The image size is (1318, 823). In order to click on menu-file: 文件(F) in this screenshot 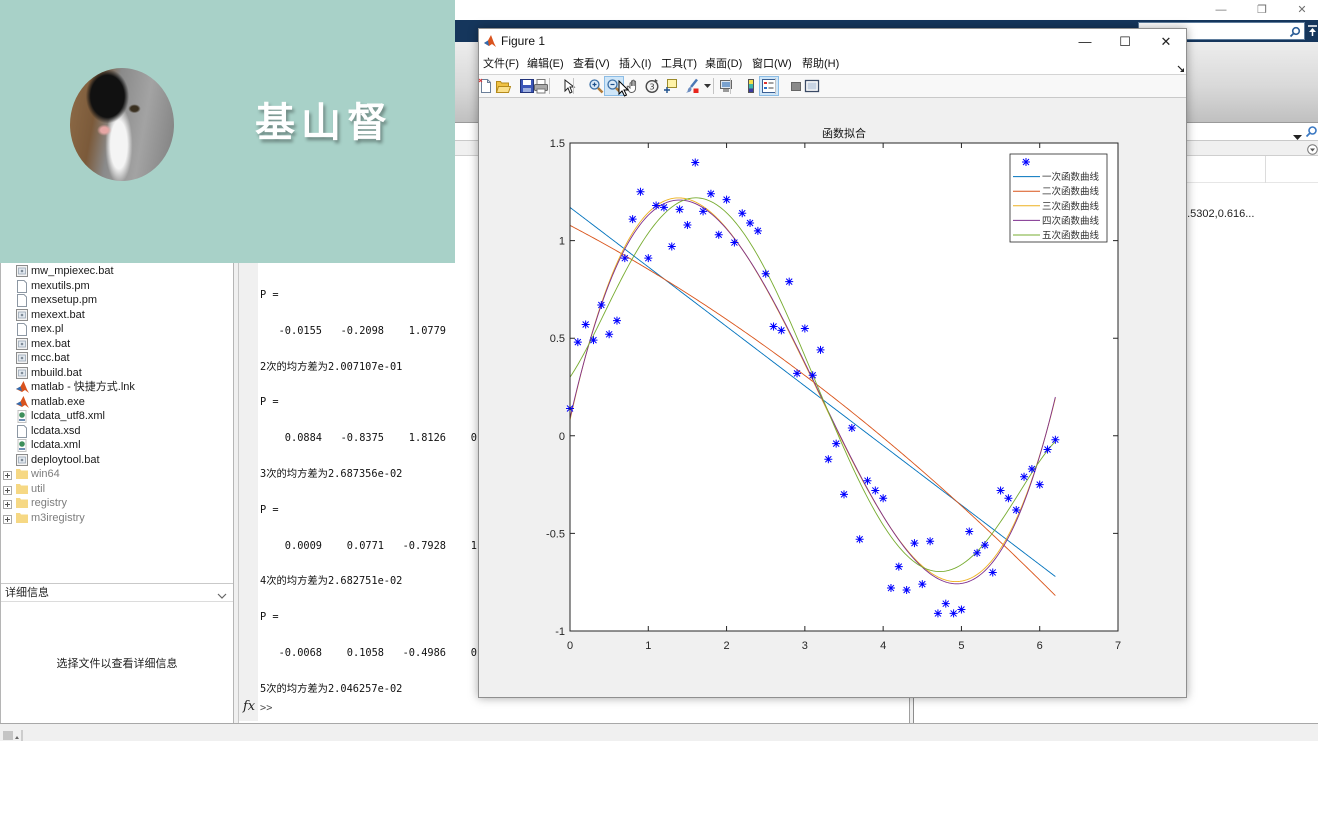, I will do `click(501, 64)`.